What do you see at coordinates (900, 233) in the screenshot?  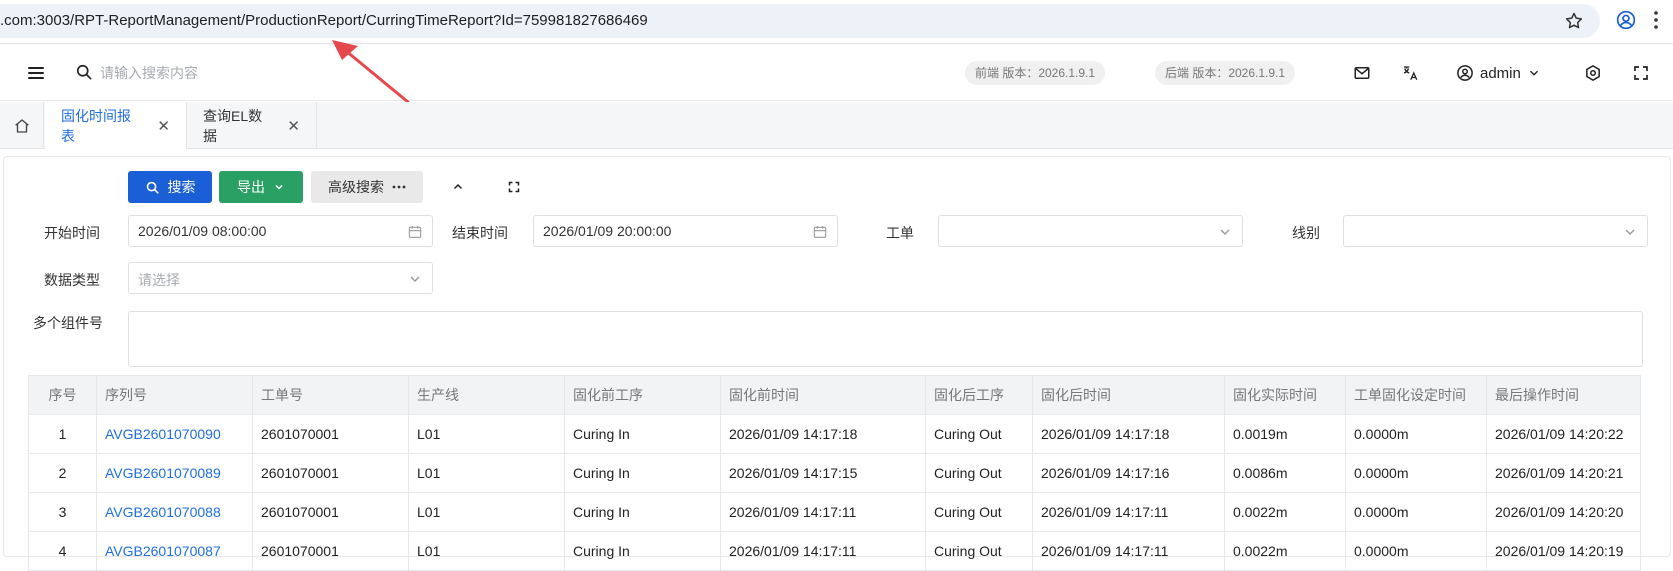 I see `work-order-label: 工单` at bounding box center [900, 233].